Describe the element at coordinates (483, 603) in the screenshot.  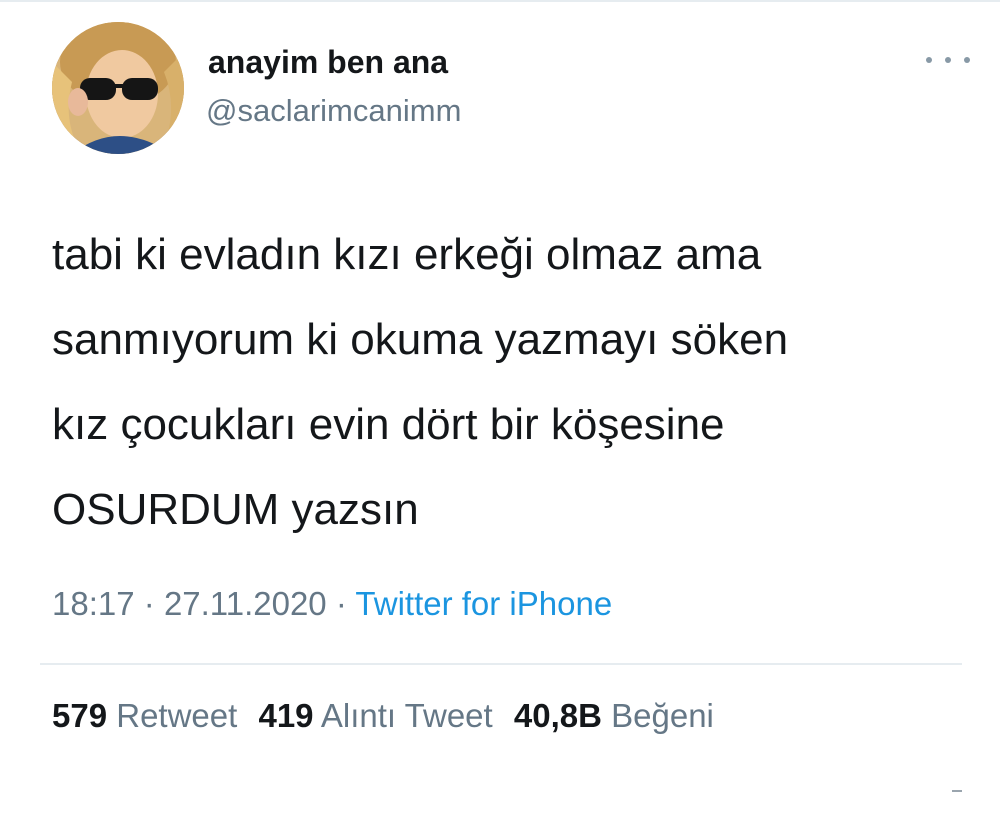
I see `tweet-source-link: Twitter for iPhone` at that location.